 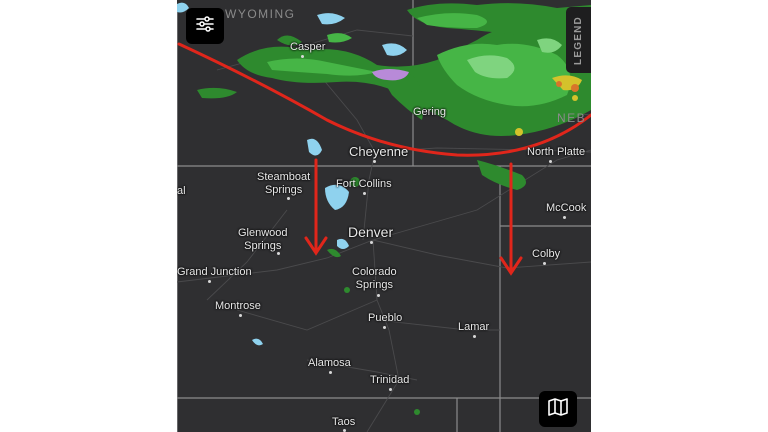 I want to click on city-grand-junction: Grand Junction, so click(x=214, y=272).